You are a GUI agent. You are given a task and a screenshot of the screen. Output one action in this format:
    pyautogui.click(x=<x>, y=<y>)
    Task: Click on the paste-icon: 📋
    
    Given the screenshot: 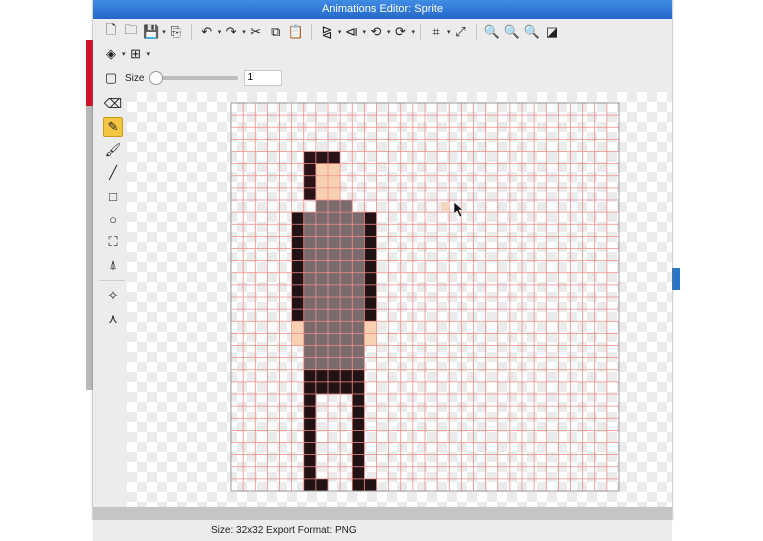 What is the action you would take?
    pyautogui.click(x=296, y=32)
    